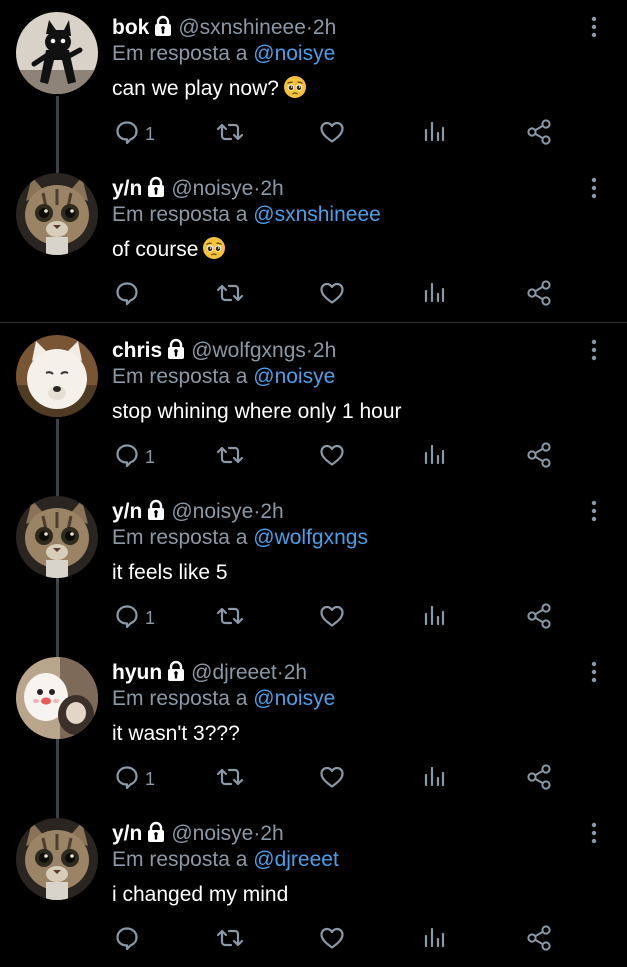 This screenshot has width=627, height=967. I want to click on tweet-text: it feels like 5, so click(170, 573).